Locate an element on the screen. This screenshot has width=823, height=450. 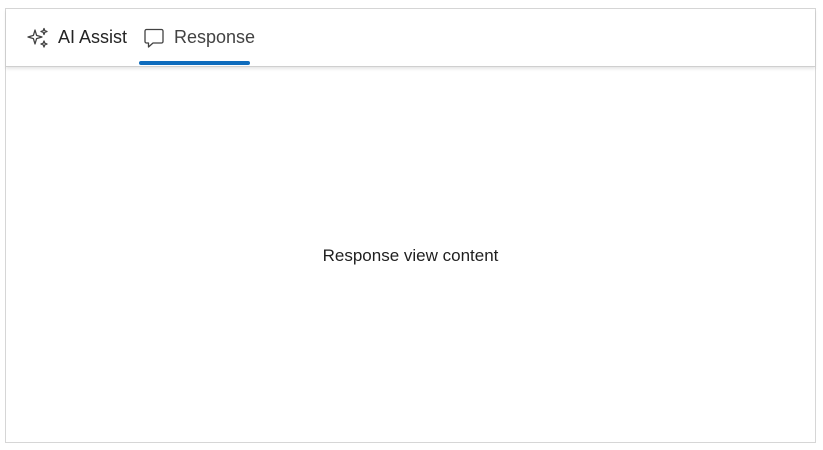
tab-ai-assist-label: AI Assist is located at coordinates (93, 37).